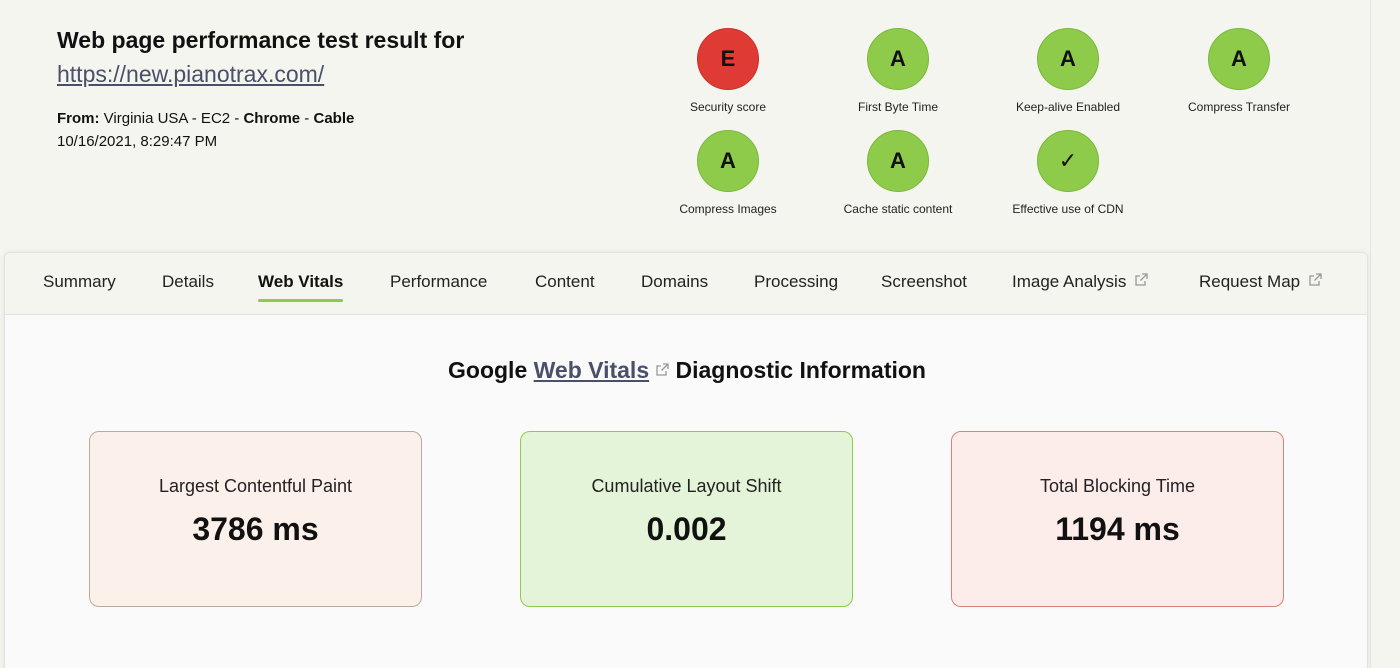 This screenshot has width=1400, height=668. What do you see at coordinates (897, 107) in the screenshot?
I see `grade-label: First Byte Time` at bounding box center [897, 107].